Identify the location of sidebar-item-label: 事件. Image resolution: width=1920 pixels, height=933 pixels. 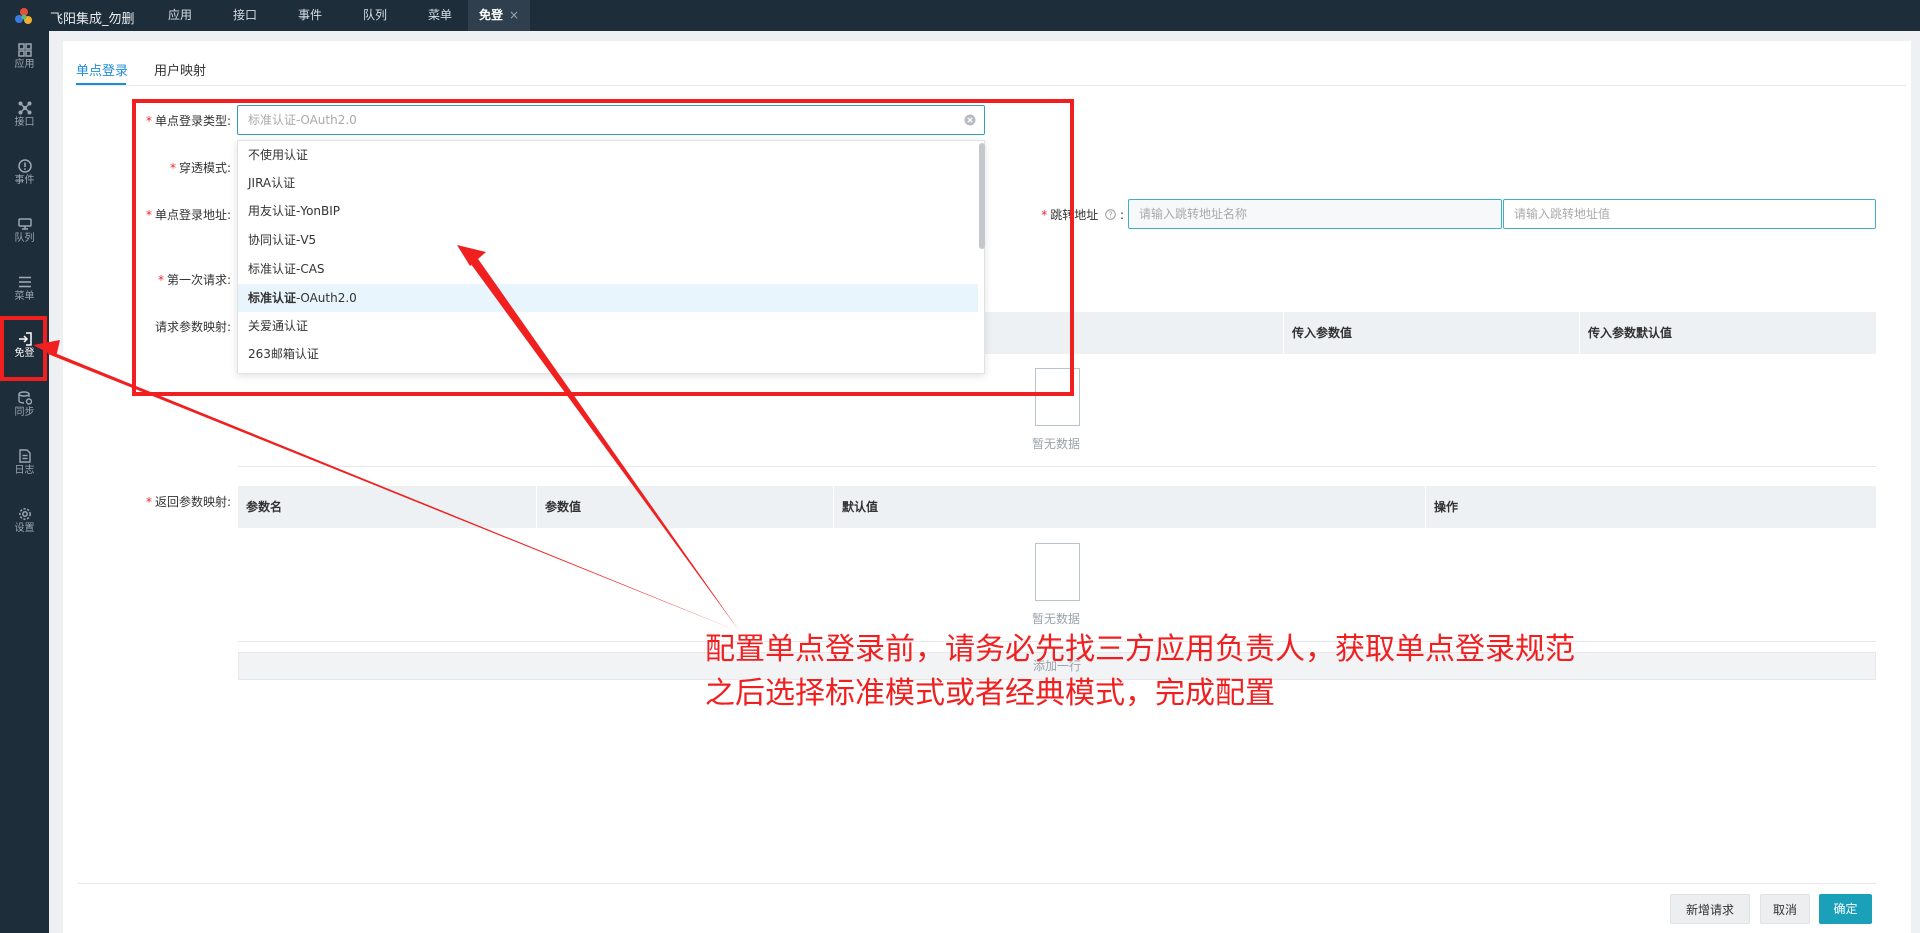
(24, 180).